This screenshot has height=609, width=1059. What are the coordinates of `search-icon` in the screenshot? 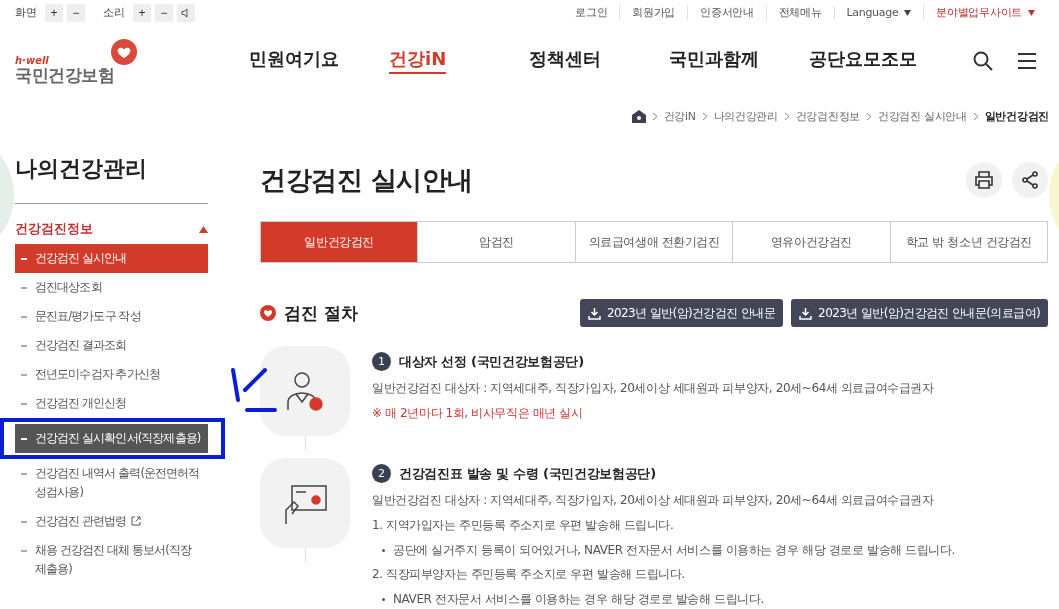 It's located at (983, 61).